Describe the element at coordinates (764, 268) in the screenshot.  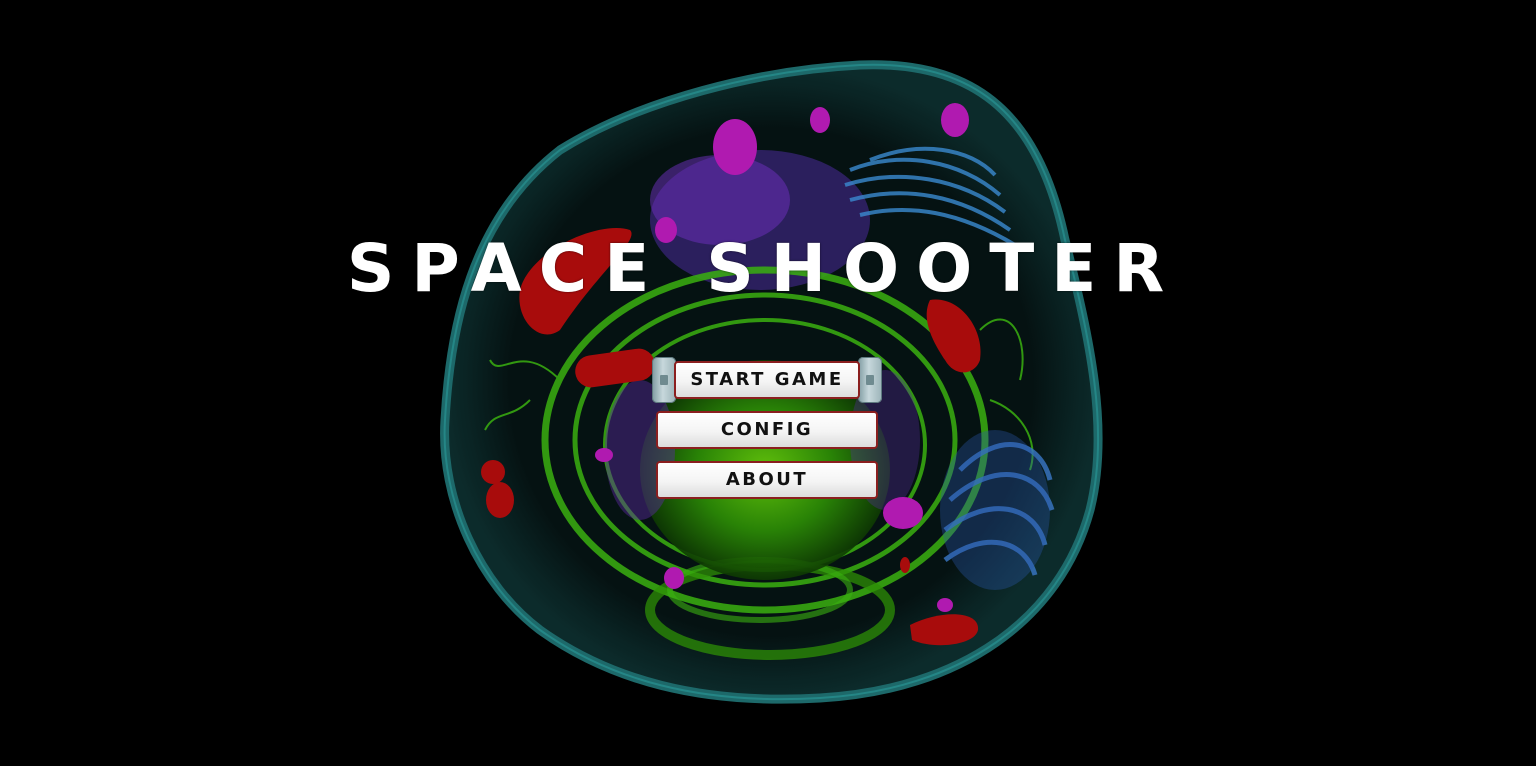
I see `game-title: SPACE SHOOTER` at that location.